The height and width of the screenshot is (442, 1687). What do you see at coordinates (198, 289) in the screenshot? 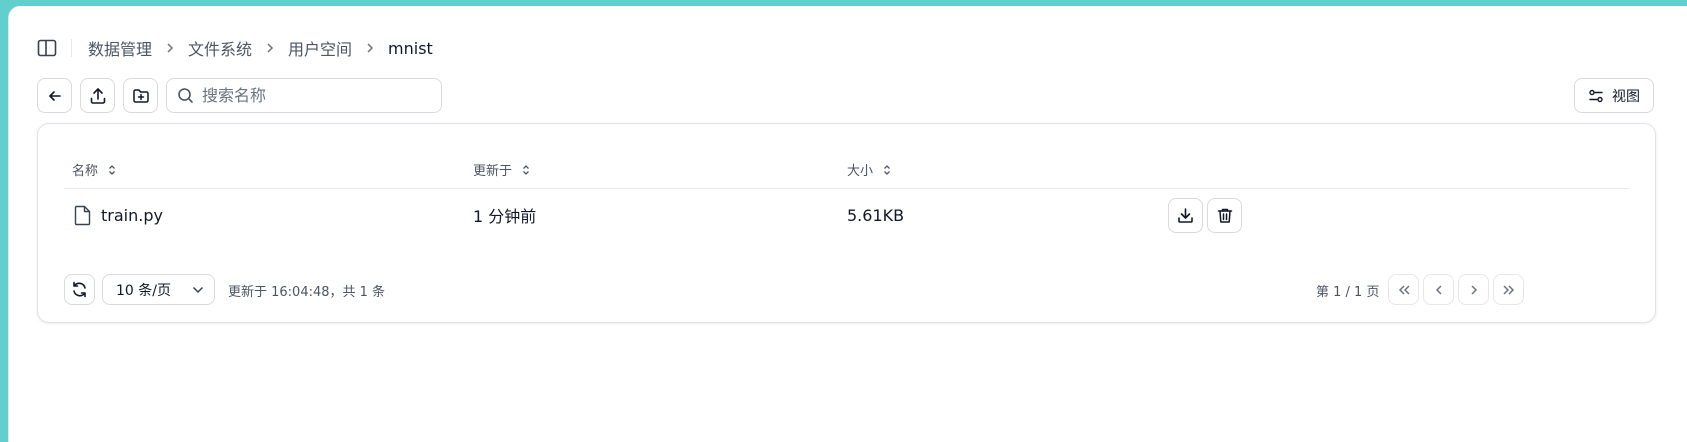
I see `chevron-down-icon` at bounding box center [198, 289].